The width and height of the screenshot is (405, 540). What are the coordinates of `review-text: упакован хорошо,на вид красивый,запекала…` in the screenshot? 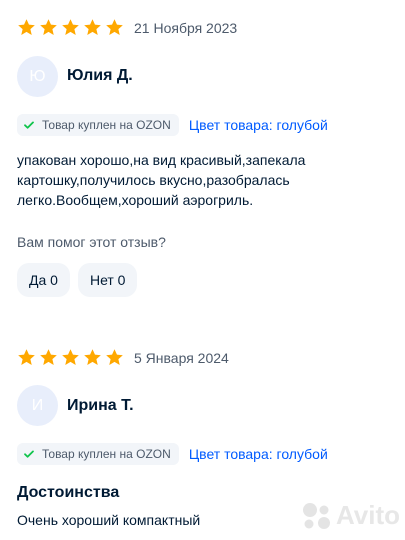 It's located at (161, 180).